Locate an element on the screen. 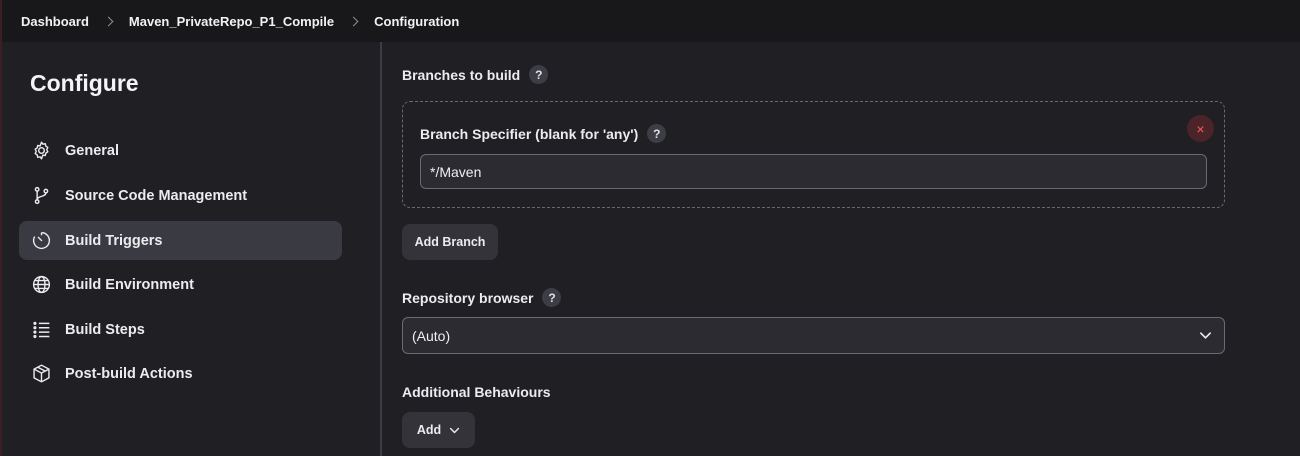 This screenshot has height=456, width=1300. additional-behaviours-label: Additional Behaviours is located at coordinates (476, 392).